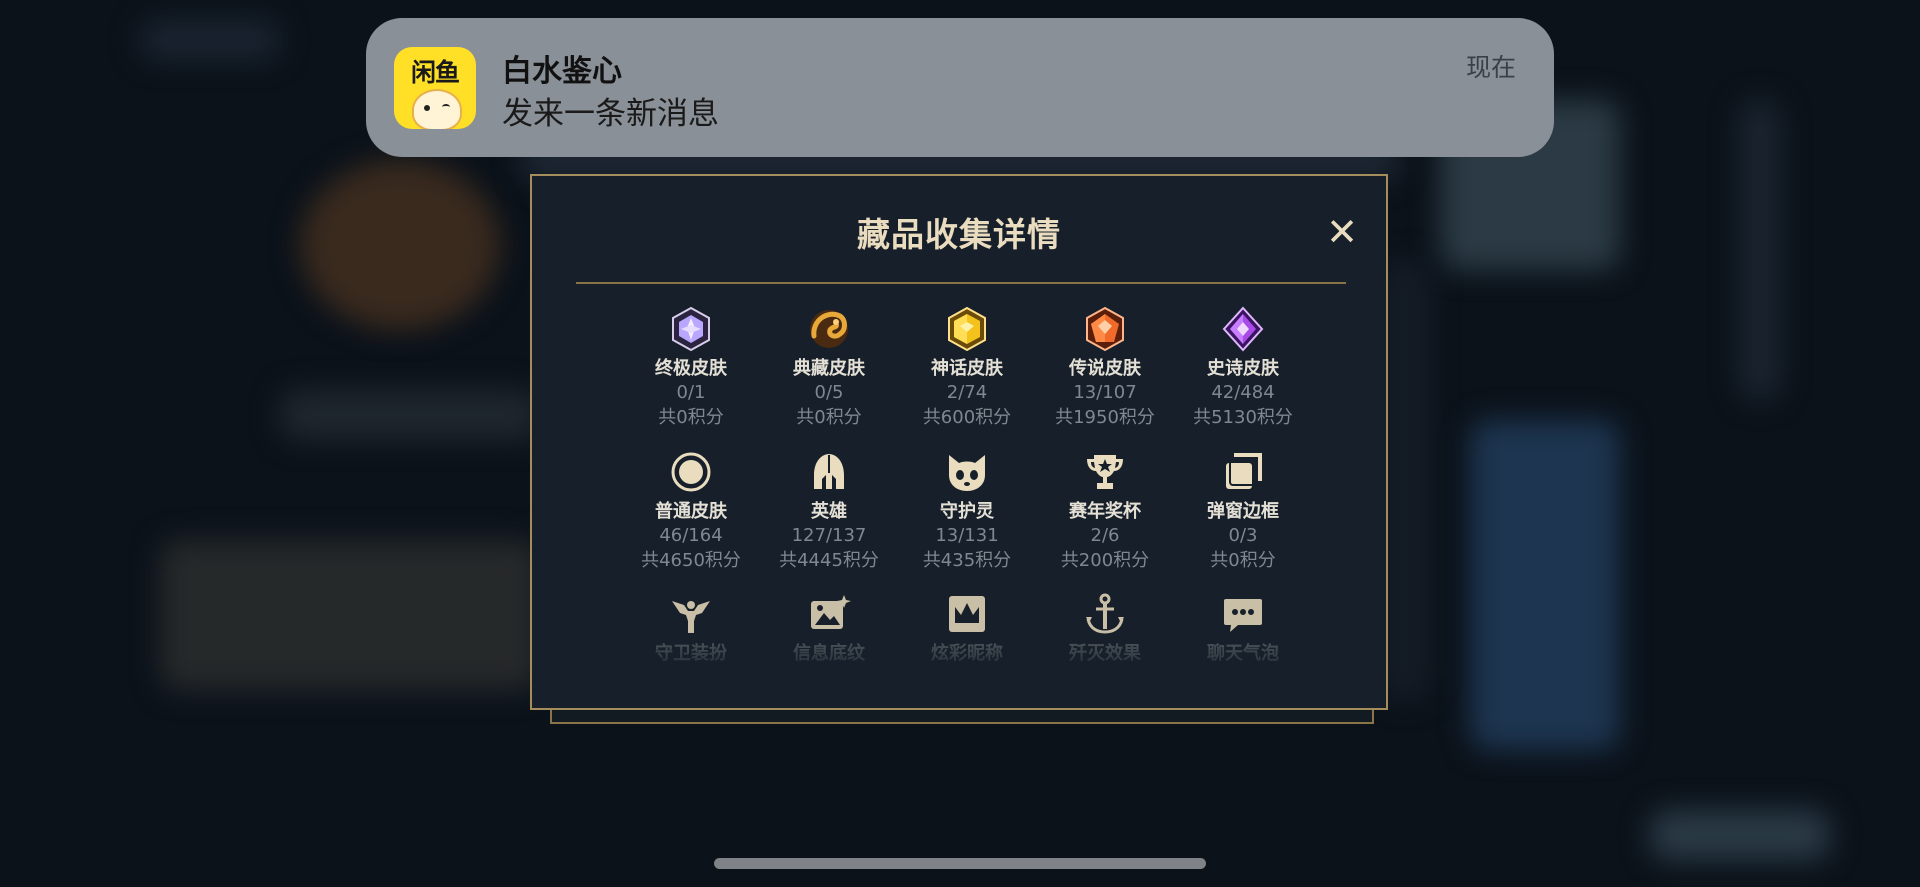  I want to click on collection-item: 弹窗边框 0/3 共0积分, so click(1243, 511).